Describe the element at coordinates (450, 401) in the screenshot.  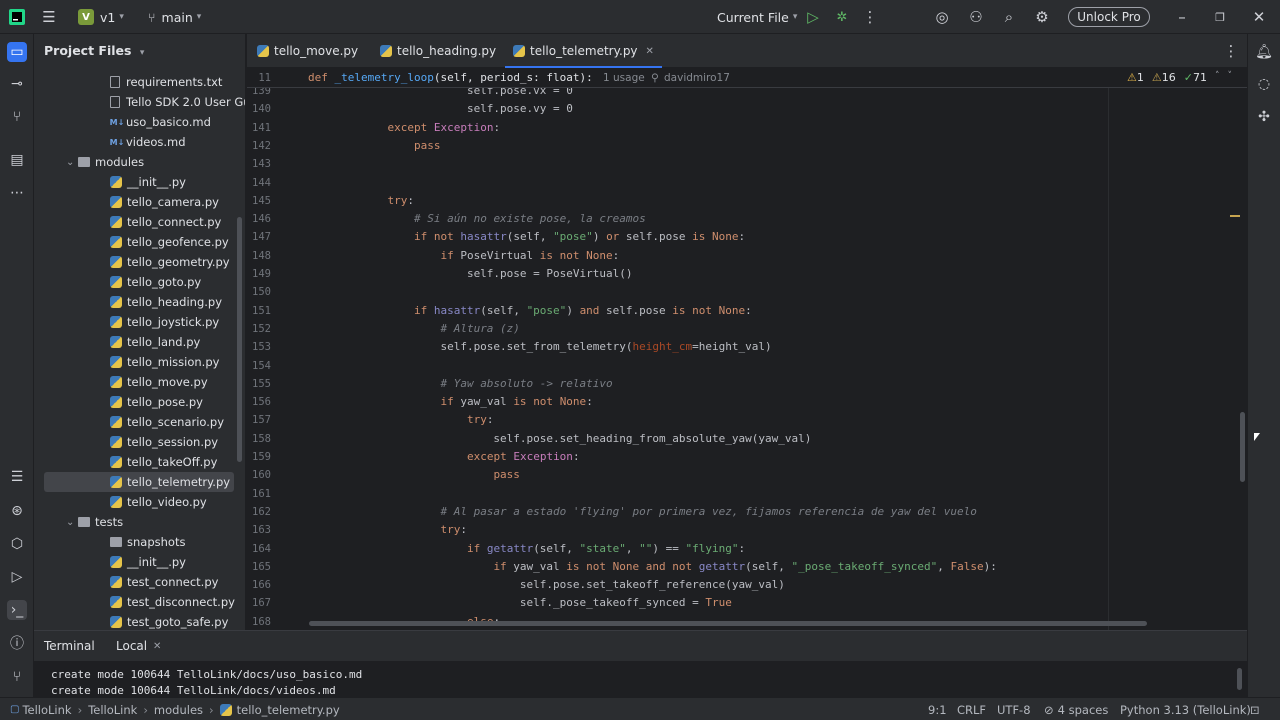
I see `code-line: if yaw_val is not None:` at that location.